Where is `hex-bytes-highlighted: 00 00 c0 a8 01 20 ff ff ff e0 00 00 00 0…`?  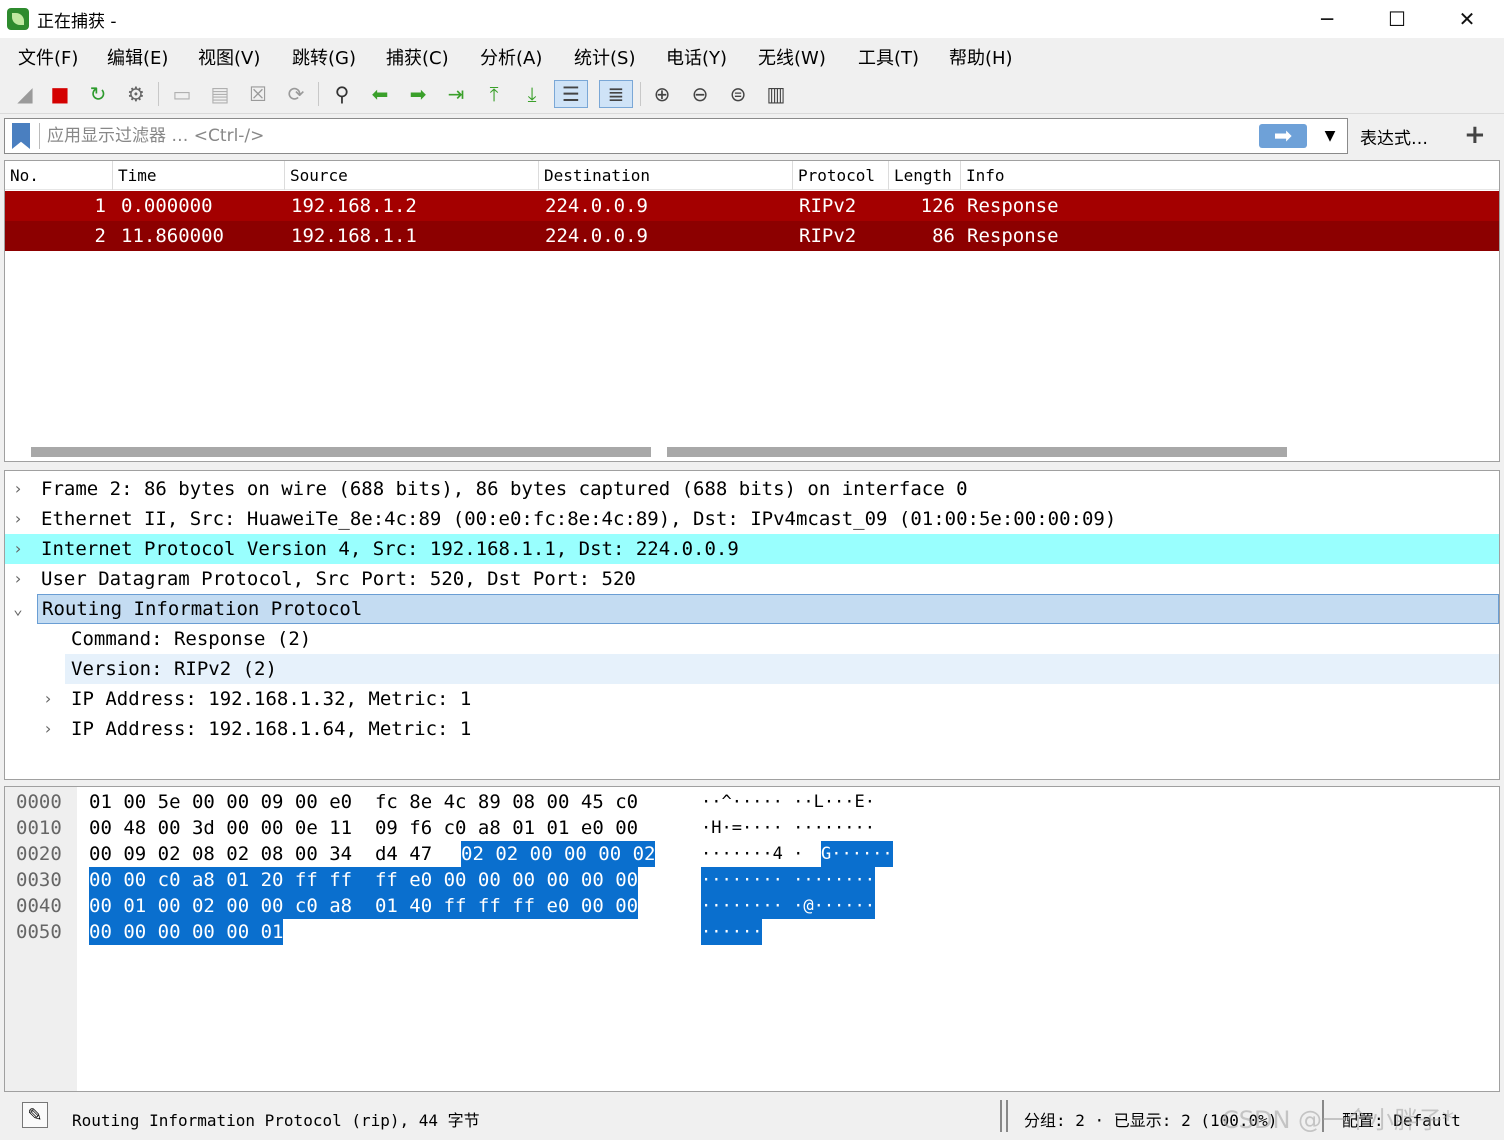
hex-bytes-highlighted: 00 00 c0 a8 01 20 ff ff ff e0 00 00 00 0… is located at coordinates (364, 880).